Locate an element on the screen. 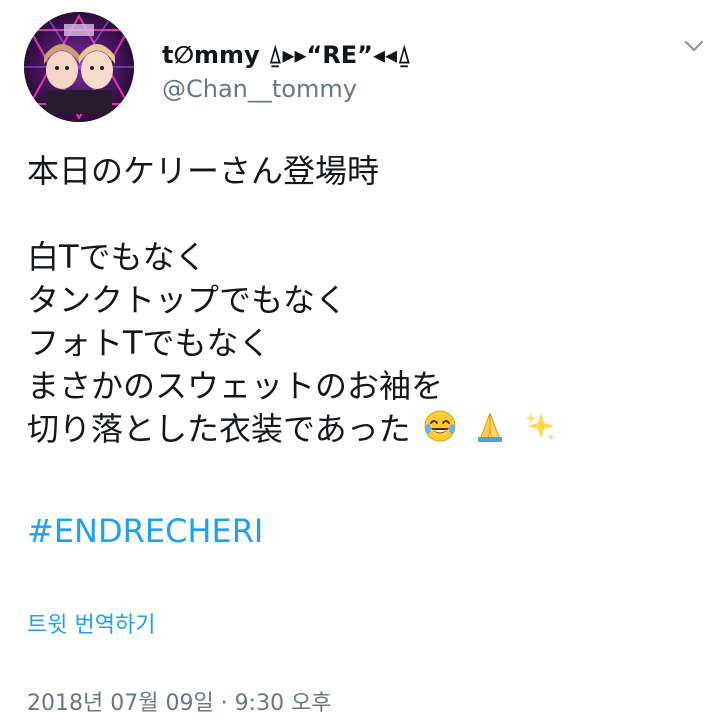 This screenshot has height=722, width=720. chevron-down-icon is located at coordinates (694, 46).